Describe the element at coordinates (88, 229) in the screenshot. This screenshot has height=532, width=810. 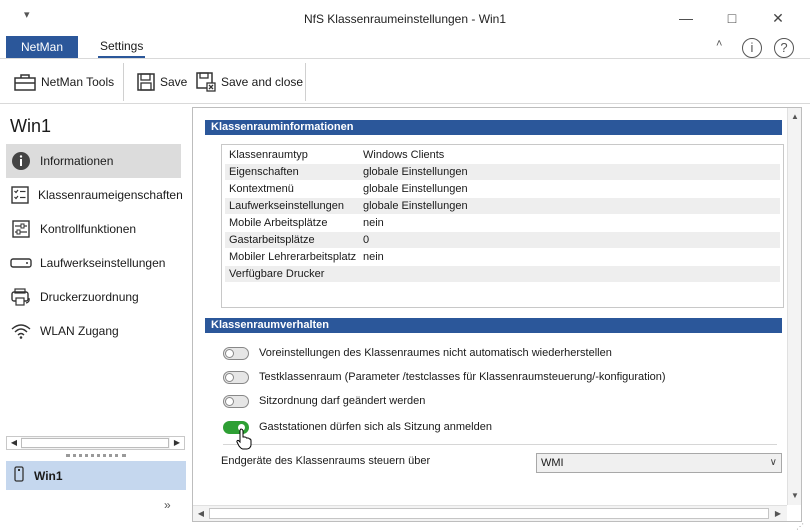
I see `sidebar-item-label: Kontrollfunktionen` at that location.